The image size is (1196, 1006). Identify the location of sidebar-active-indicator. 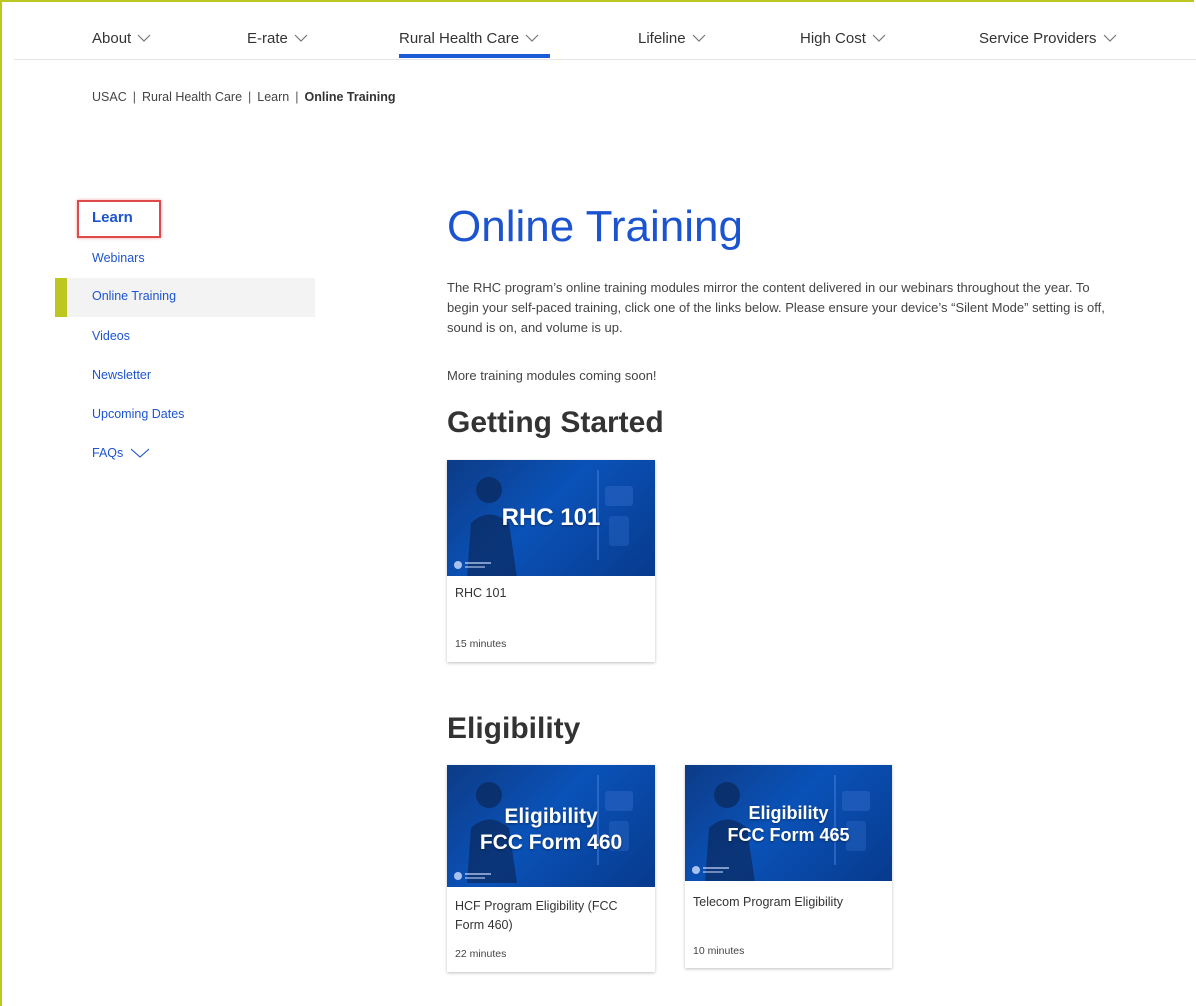
(61, 297).